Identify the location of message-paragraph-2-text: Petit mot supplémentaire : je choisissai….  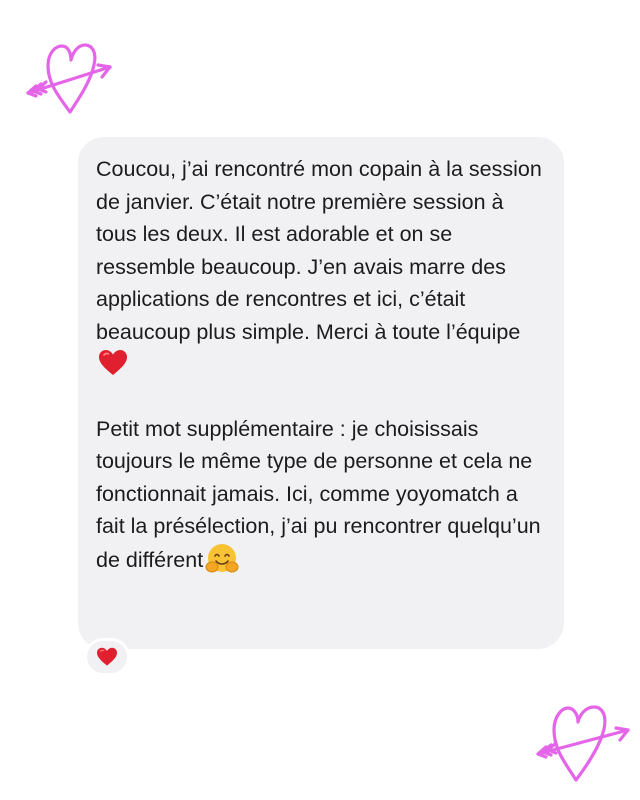
(318, 494).